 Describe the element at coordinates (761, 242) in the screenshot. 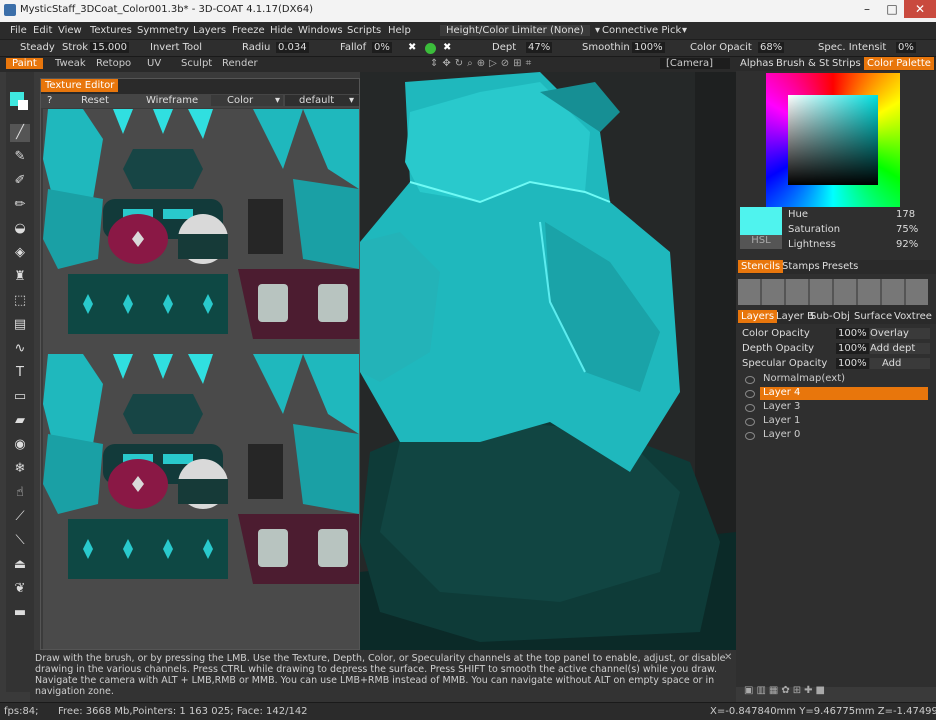

I see `hsl-mode-button: HSL` at that location.